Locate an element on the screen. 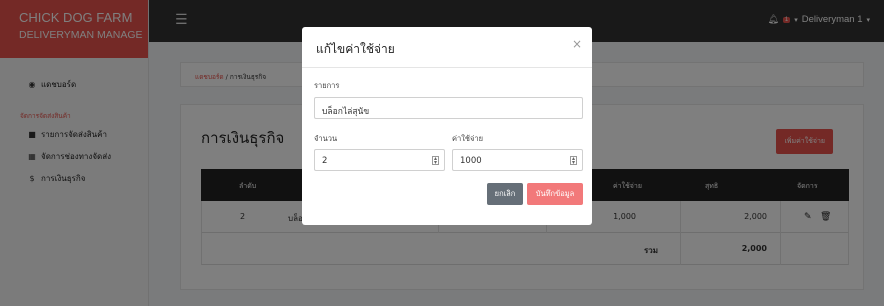  item-input: บล็อกไล่สุนัข is located at coordinates (448, 108).